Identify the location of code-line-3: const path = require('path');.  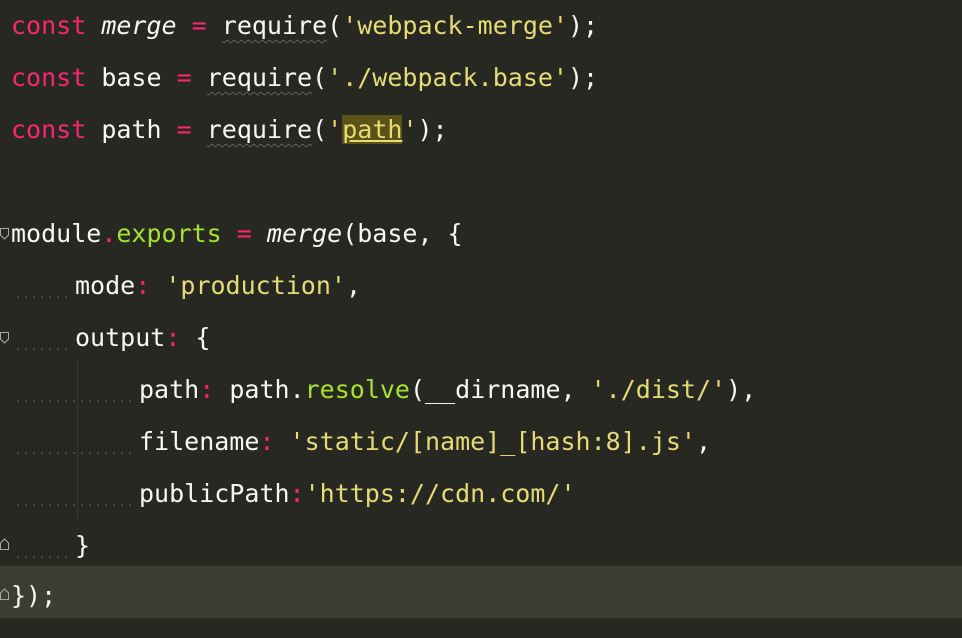
(481, 130).